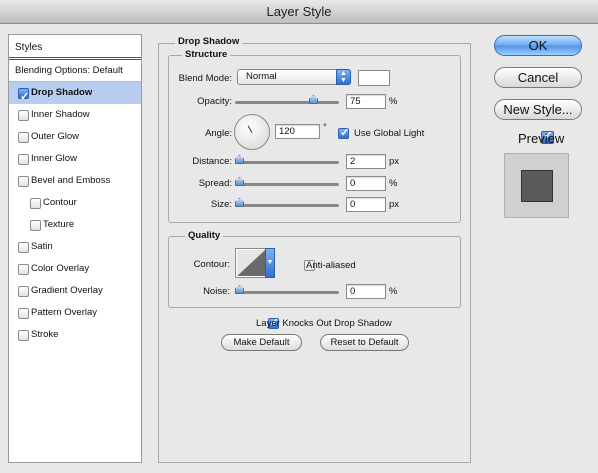 This screenshot has height=473, width=598. Describe the element at coordinates (204, 235) in the screenshot. I see `quality-title: Quality` at that location.